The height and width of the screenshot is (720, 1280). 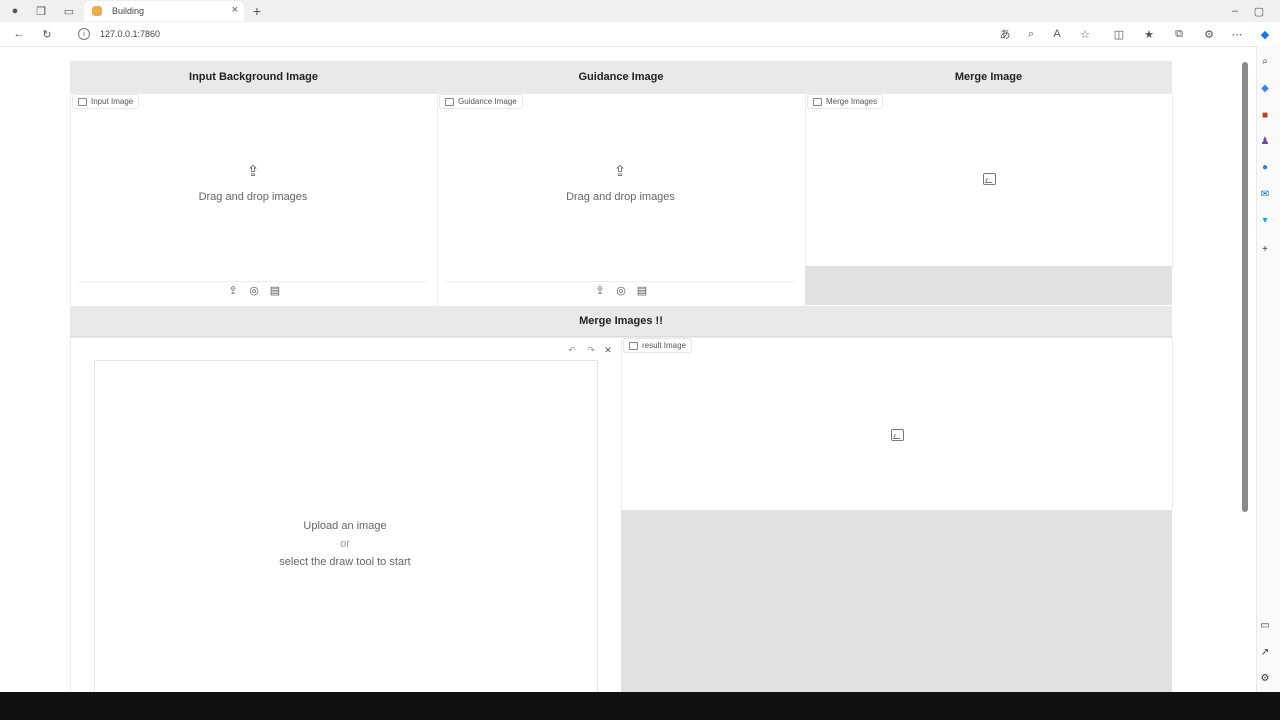 I want to click on sidebar-outlook-icon: ✉, so click(x=1265, y=194).